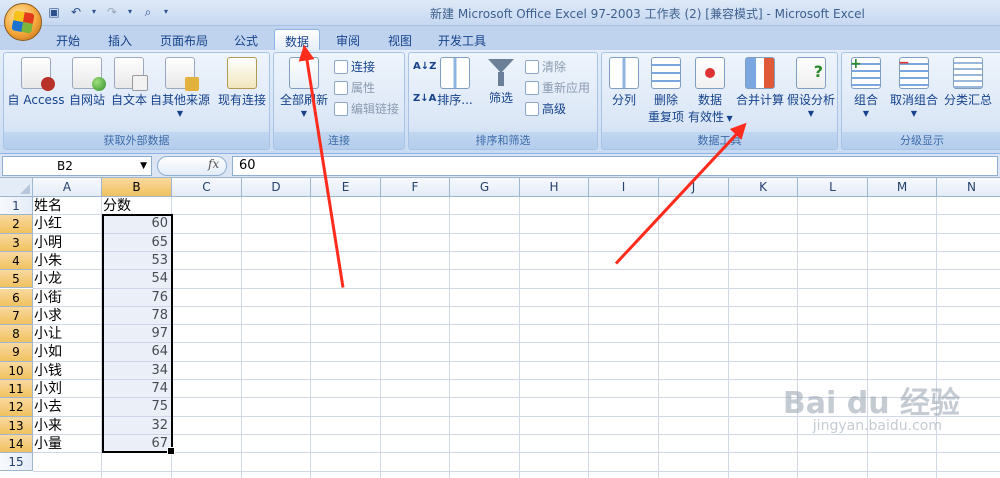 This screenshot has height=478, width=1000. What do you see at coordinates (354, 87) in the screenshot?
I see `properties-button: 属性` at bounding box center [354, 87].